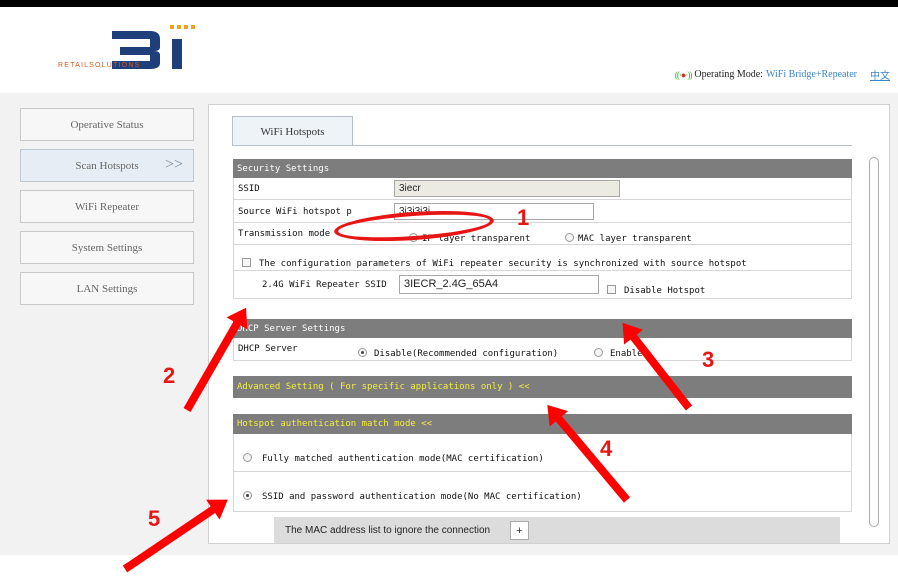 The height and width of the screenshot is (579, 898). What do you see at coordinates (611, 289) in the screenshot?
I see `disable-hotspot-checkbox` at bounding box center [611, 289].